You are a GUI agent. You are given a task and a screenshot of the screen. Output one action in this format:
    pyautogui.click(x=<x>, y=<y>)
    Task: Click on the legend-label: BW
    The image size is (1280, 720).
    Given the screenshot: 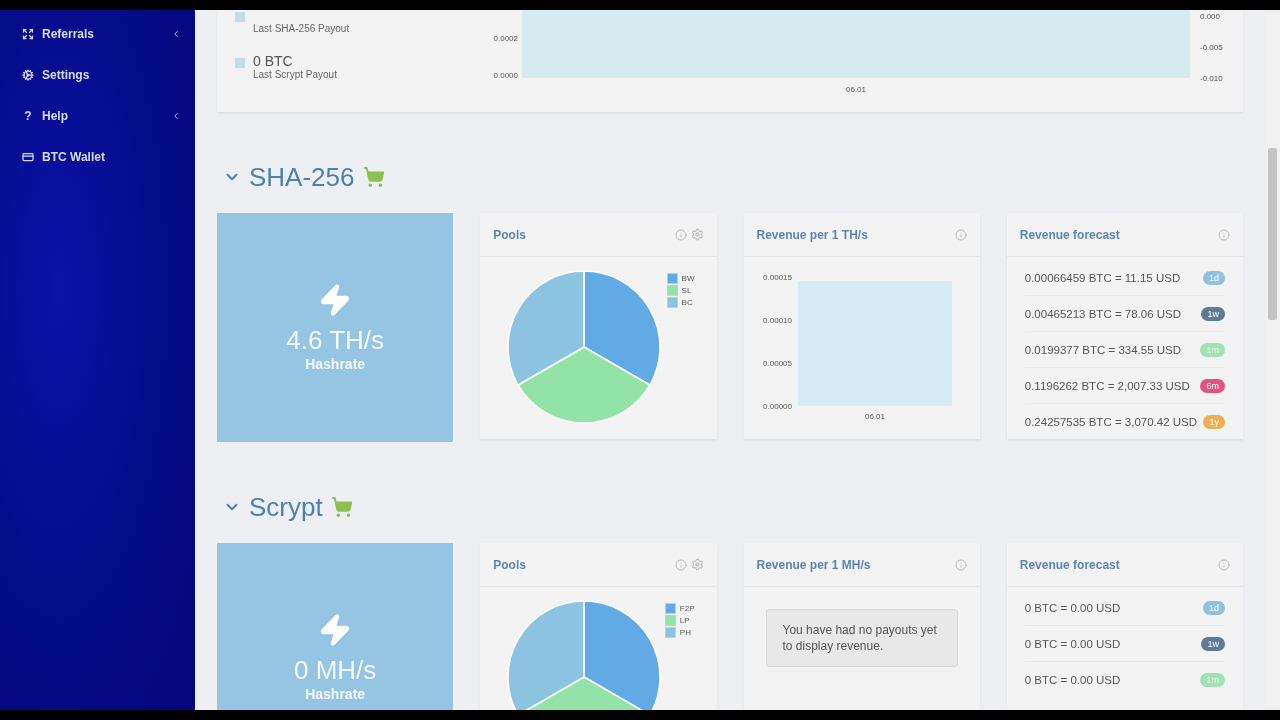 What is the action you would take?
    pyautogui.click(x=688, y=278)
    